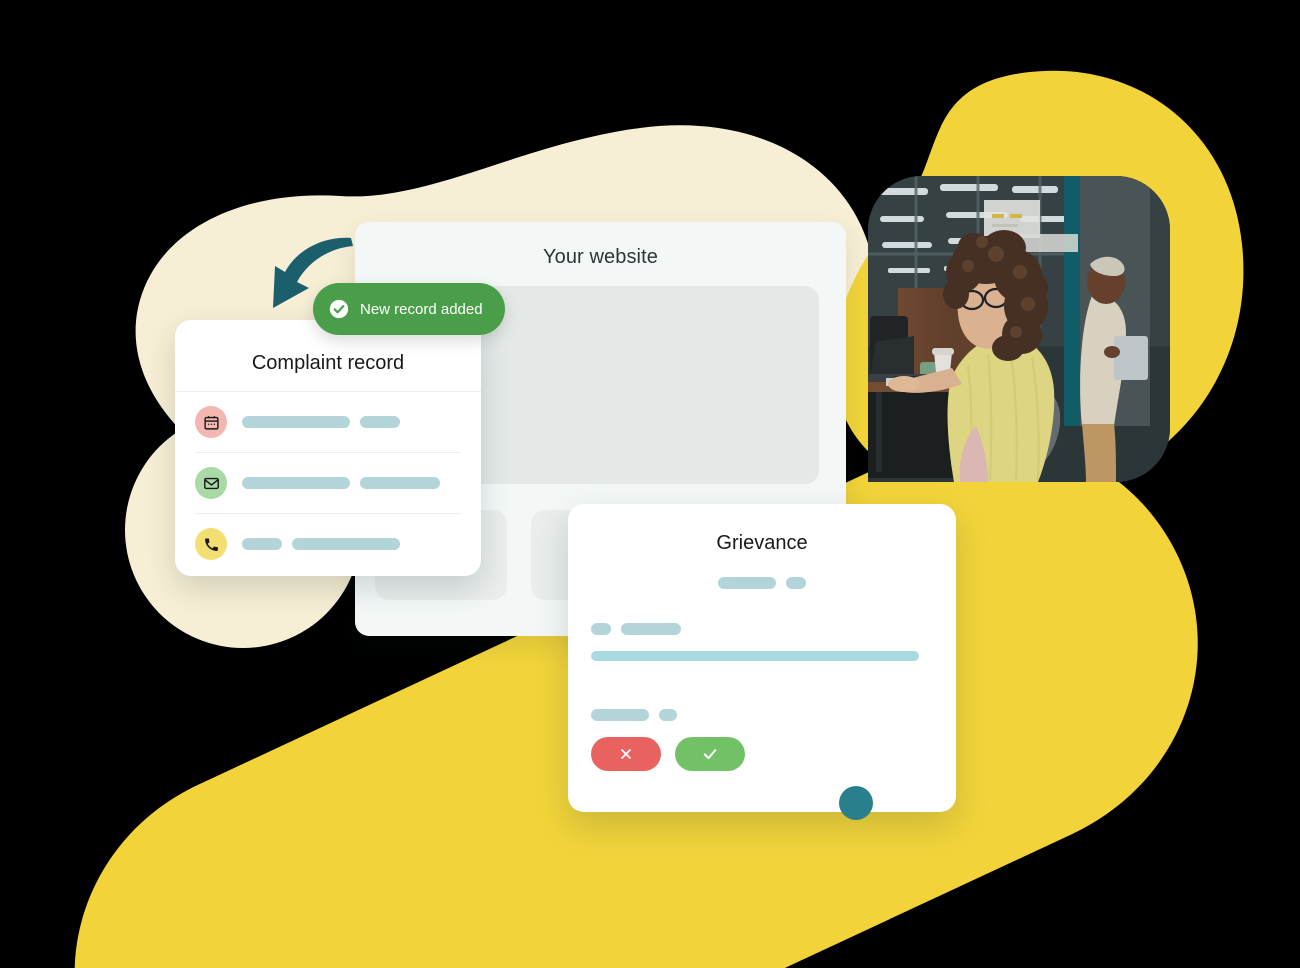 The height and width of the screenshot is (968, 1300). I want to click on grievance-actions, so click(668, 754).